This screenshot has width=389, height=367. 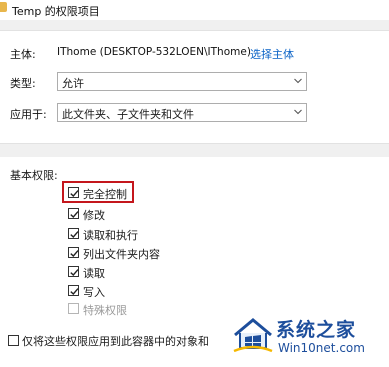 I want to click on permission-label: 写入, so click(x=94, y=292).